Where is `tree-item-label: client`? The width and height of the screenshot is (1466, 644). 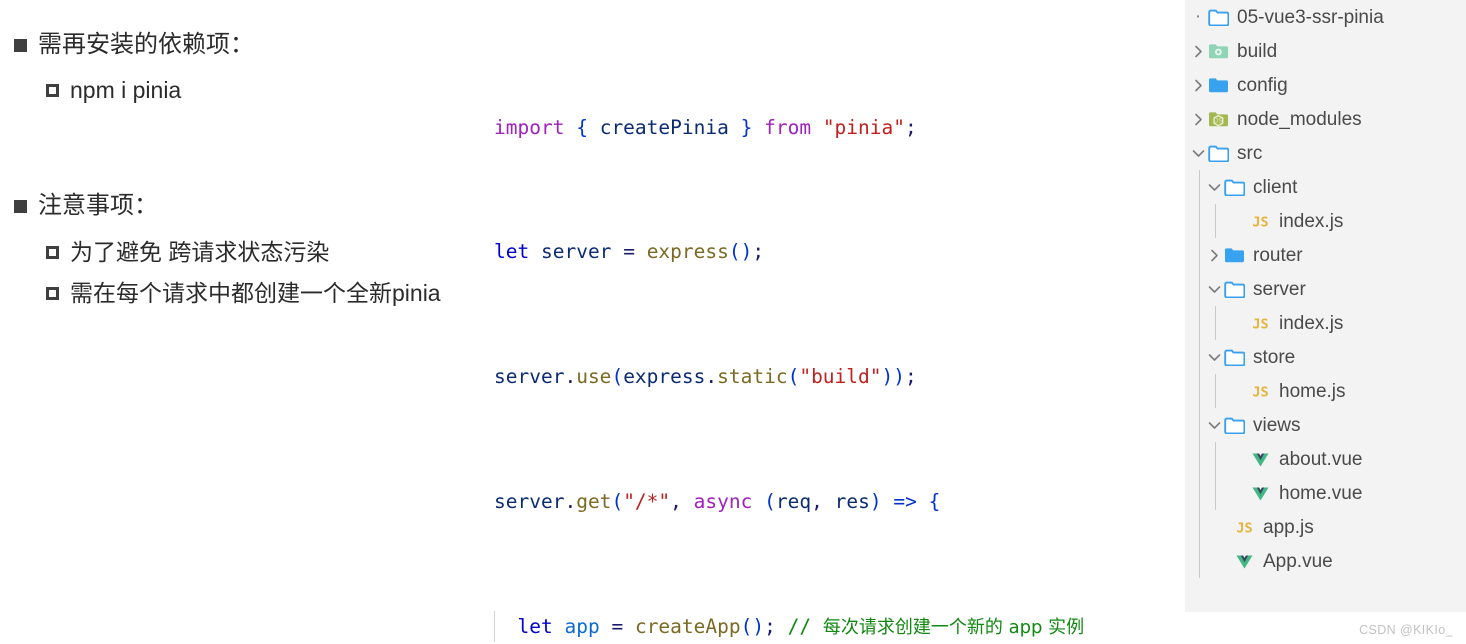 tree-item-label: client is located at coordinates (1275, 187).